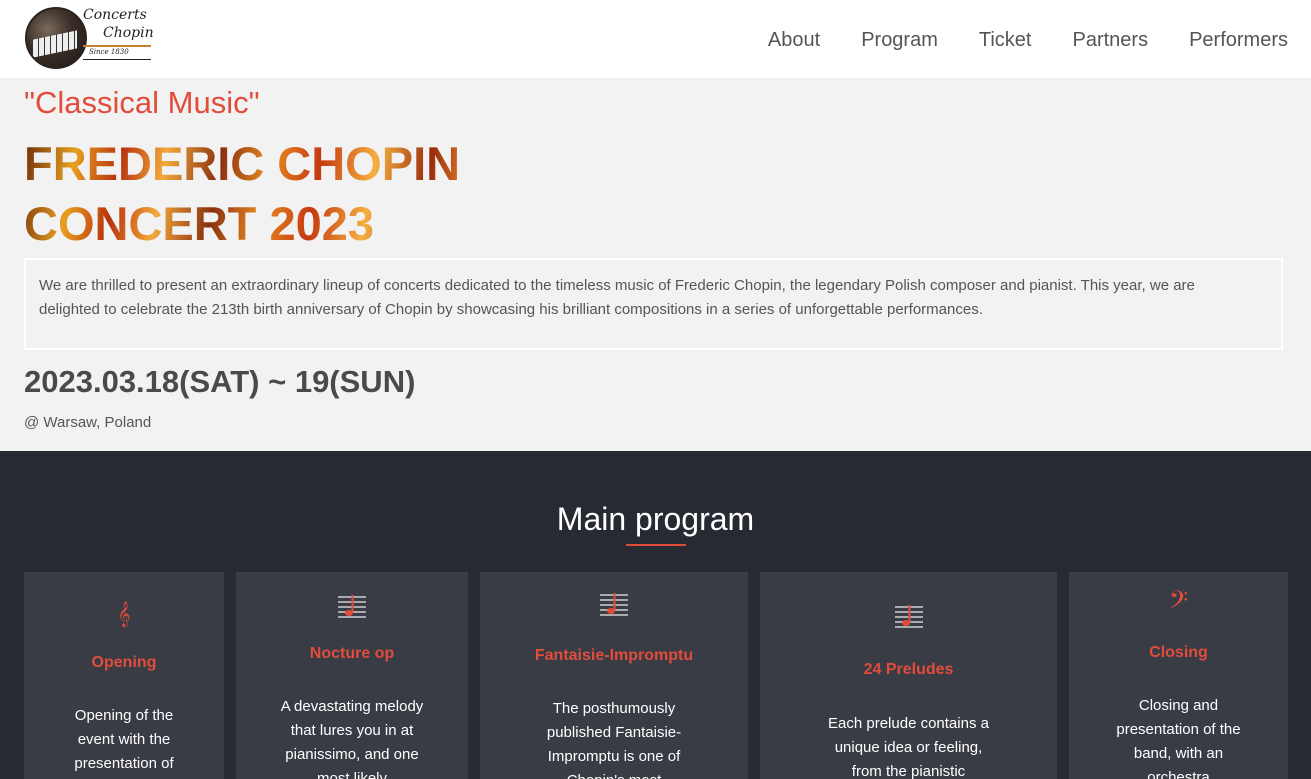  I want to click on card-title: Fantaisie-Impromptu, so click(614, 655).